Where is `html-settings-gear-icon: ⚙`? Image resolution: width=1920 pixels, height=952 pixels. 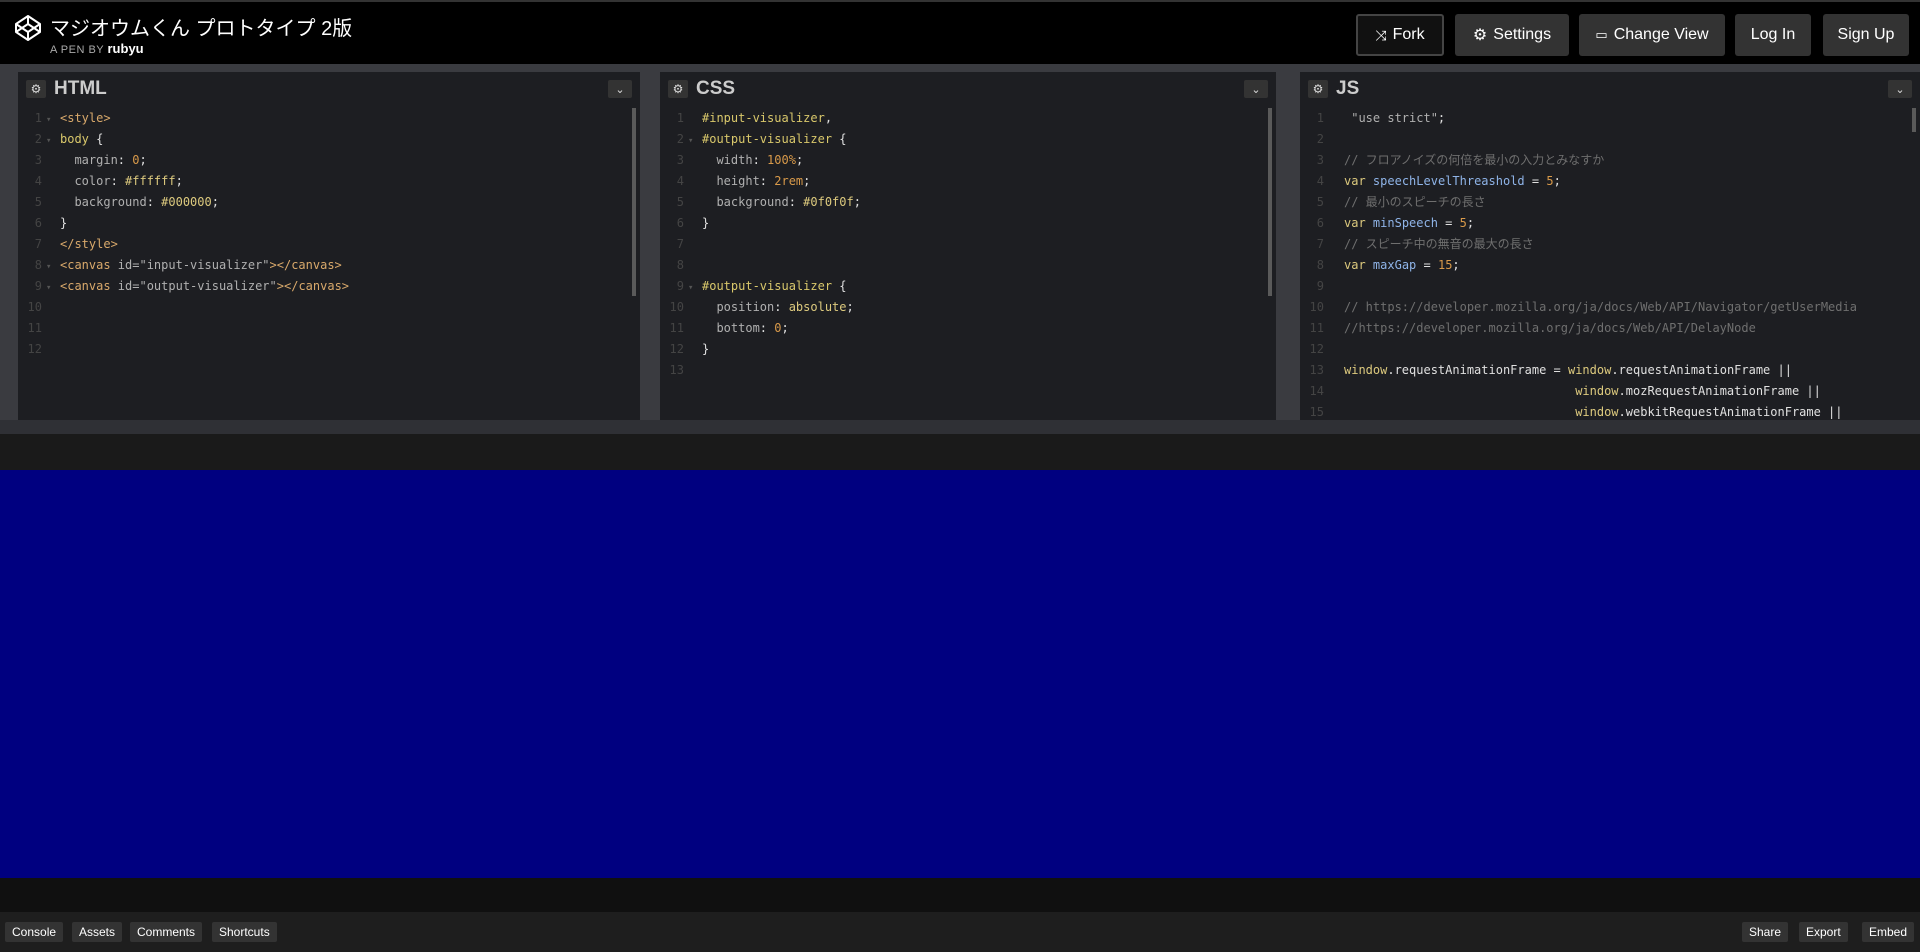
html-settings-gear-icon: ⚙ is located at coordinates (36, 89).